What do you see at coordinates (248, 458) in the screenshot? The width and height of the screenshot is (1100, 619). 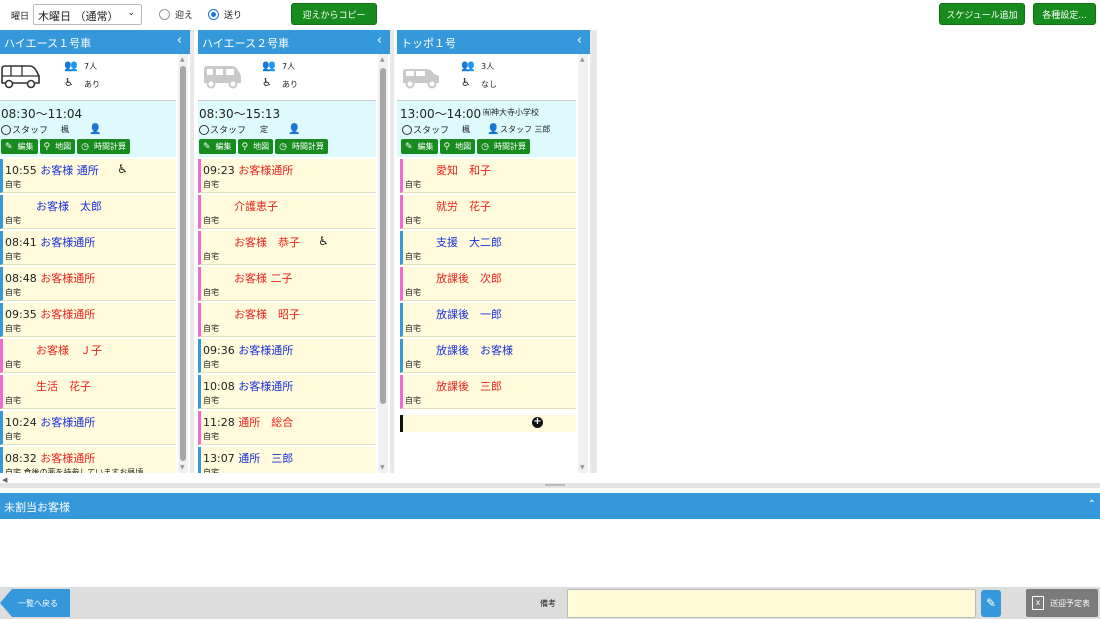 I see `passenger-line: 13:07 通所 三郎` at bounding box center [248, 458].